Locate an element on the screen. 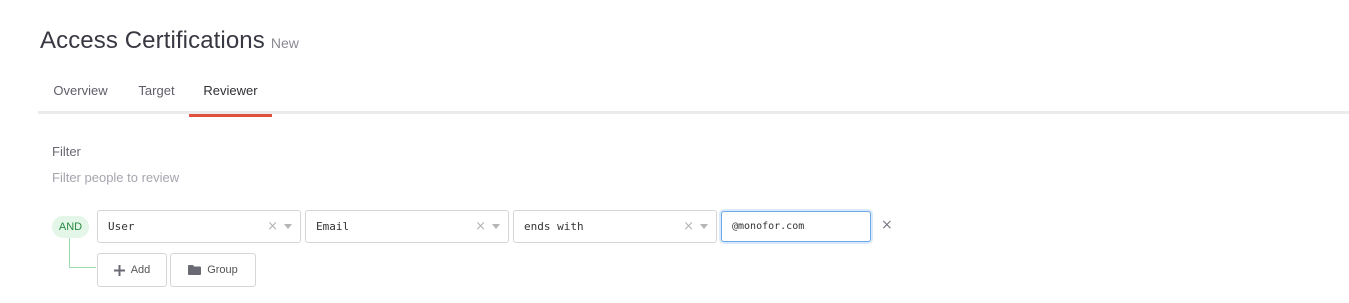 This screenshot has width=1349, height=303. entity-select: User × is located at coordinates (199, 226).